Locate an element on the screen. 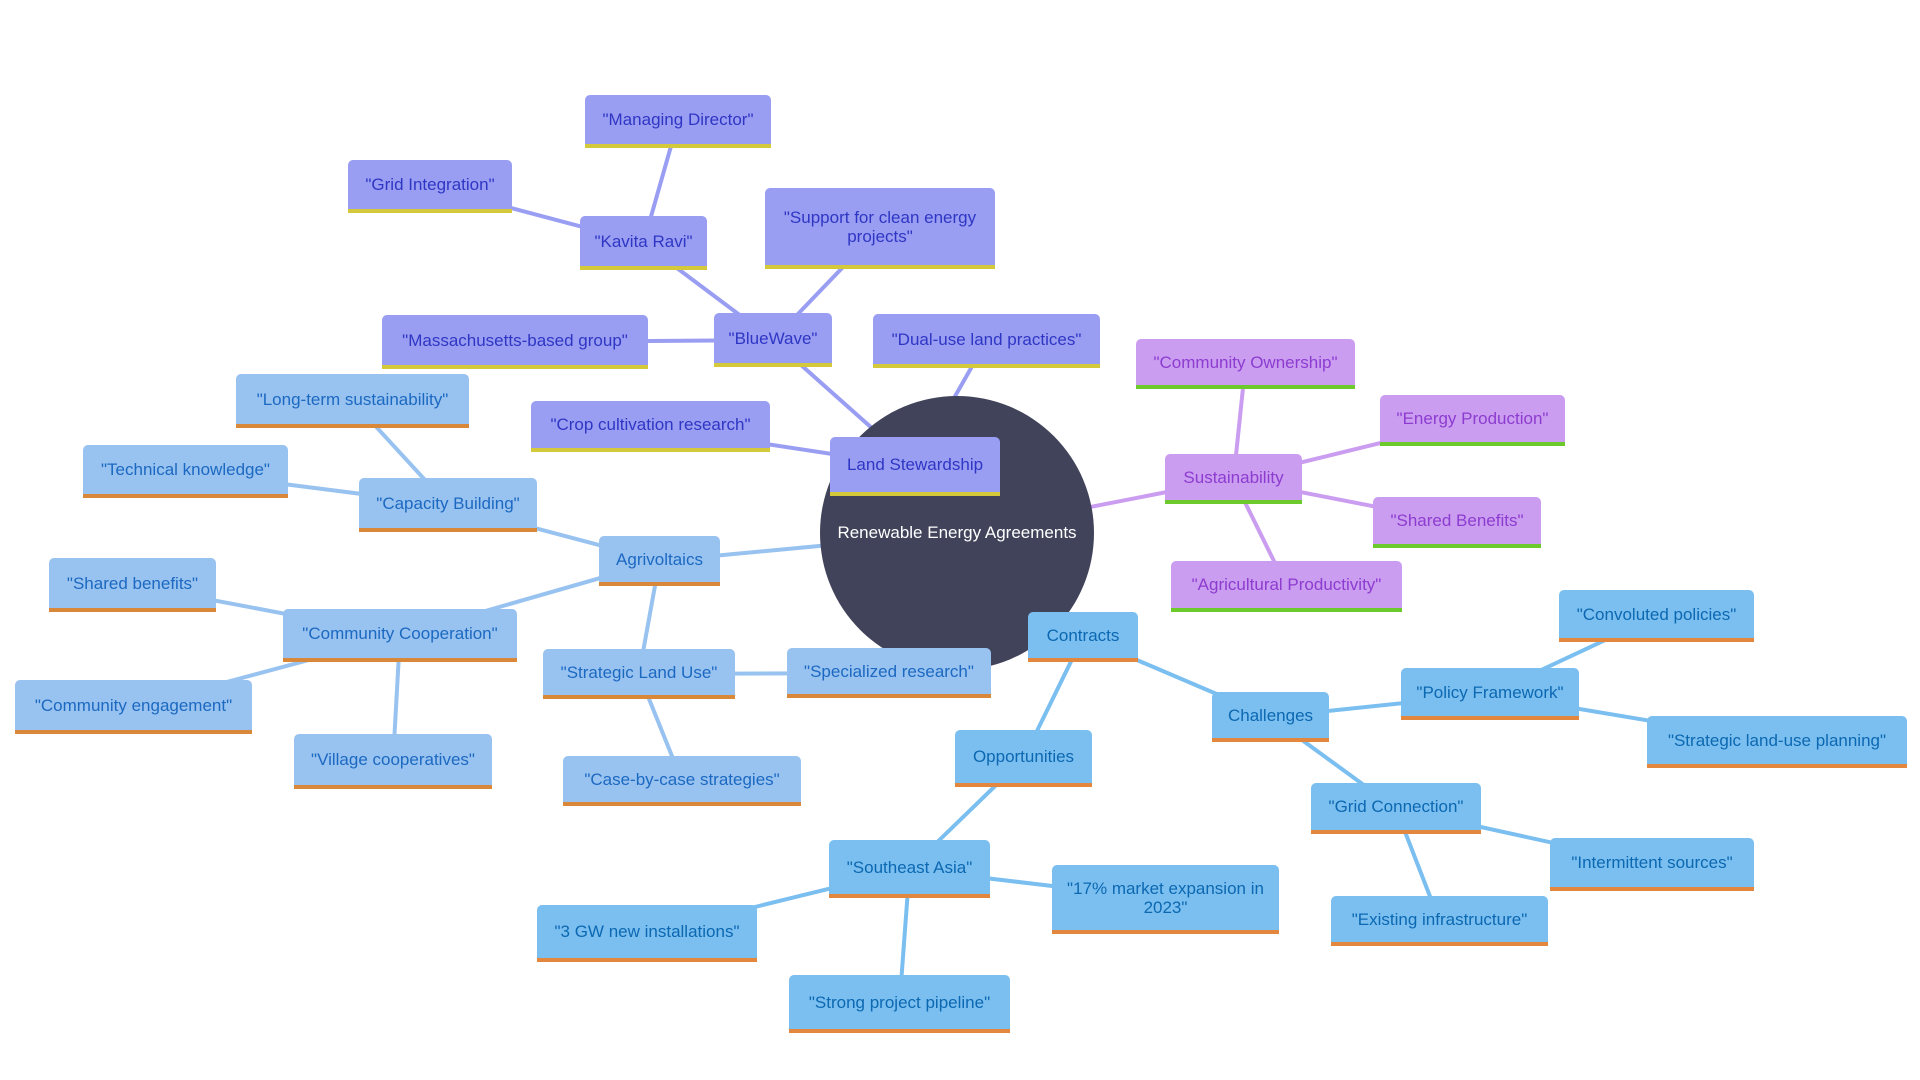 Image resolution: width=1920 pixels, height=1080 pixels. node-strategic-land-use: "Strategic Land Use" is located at coordinates (639, 674).